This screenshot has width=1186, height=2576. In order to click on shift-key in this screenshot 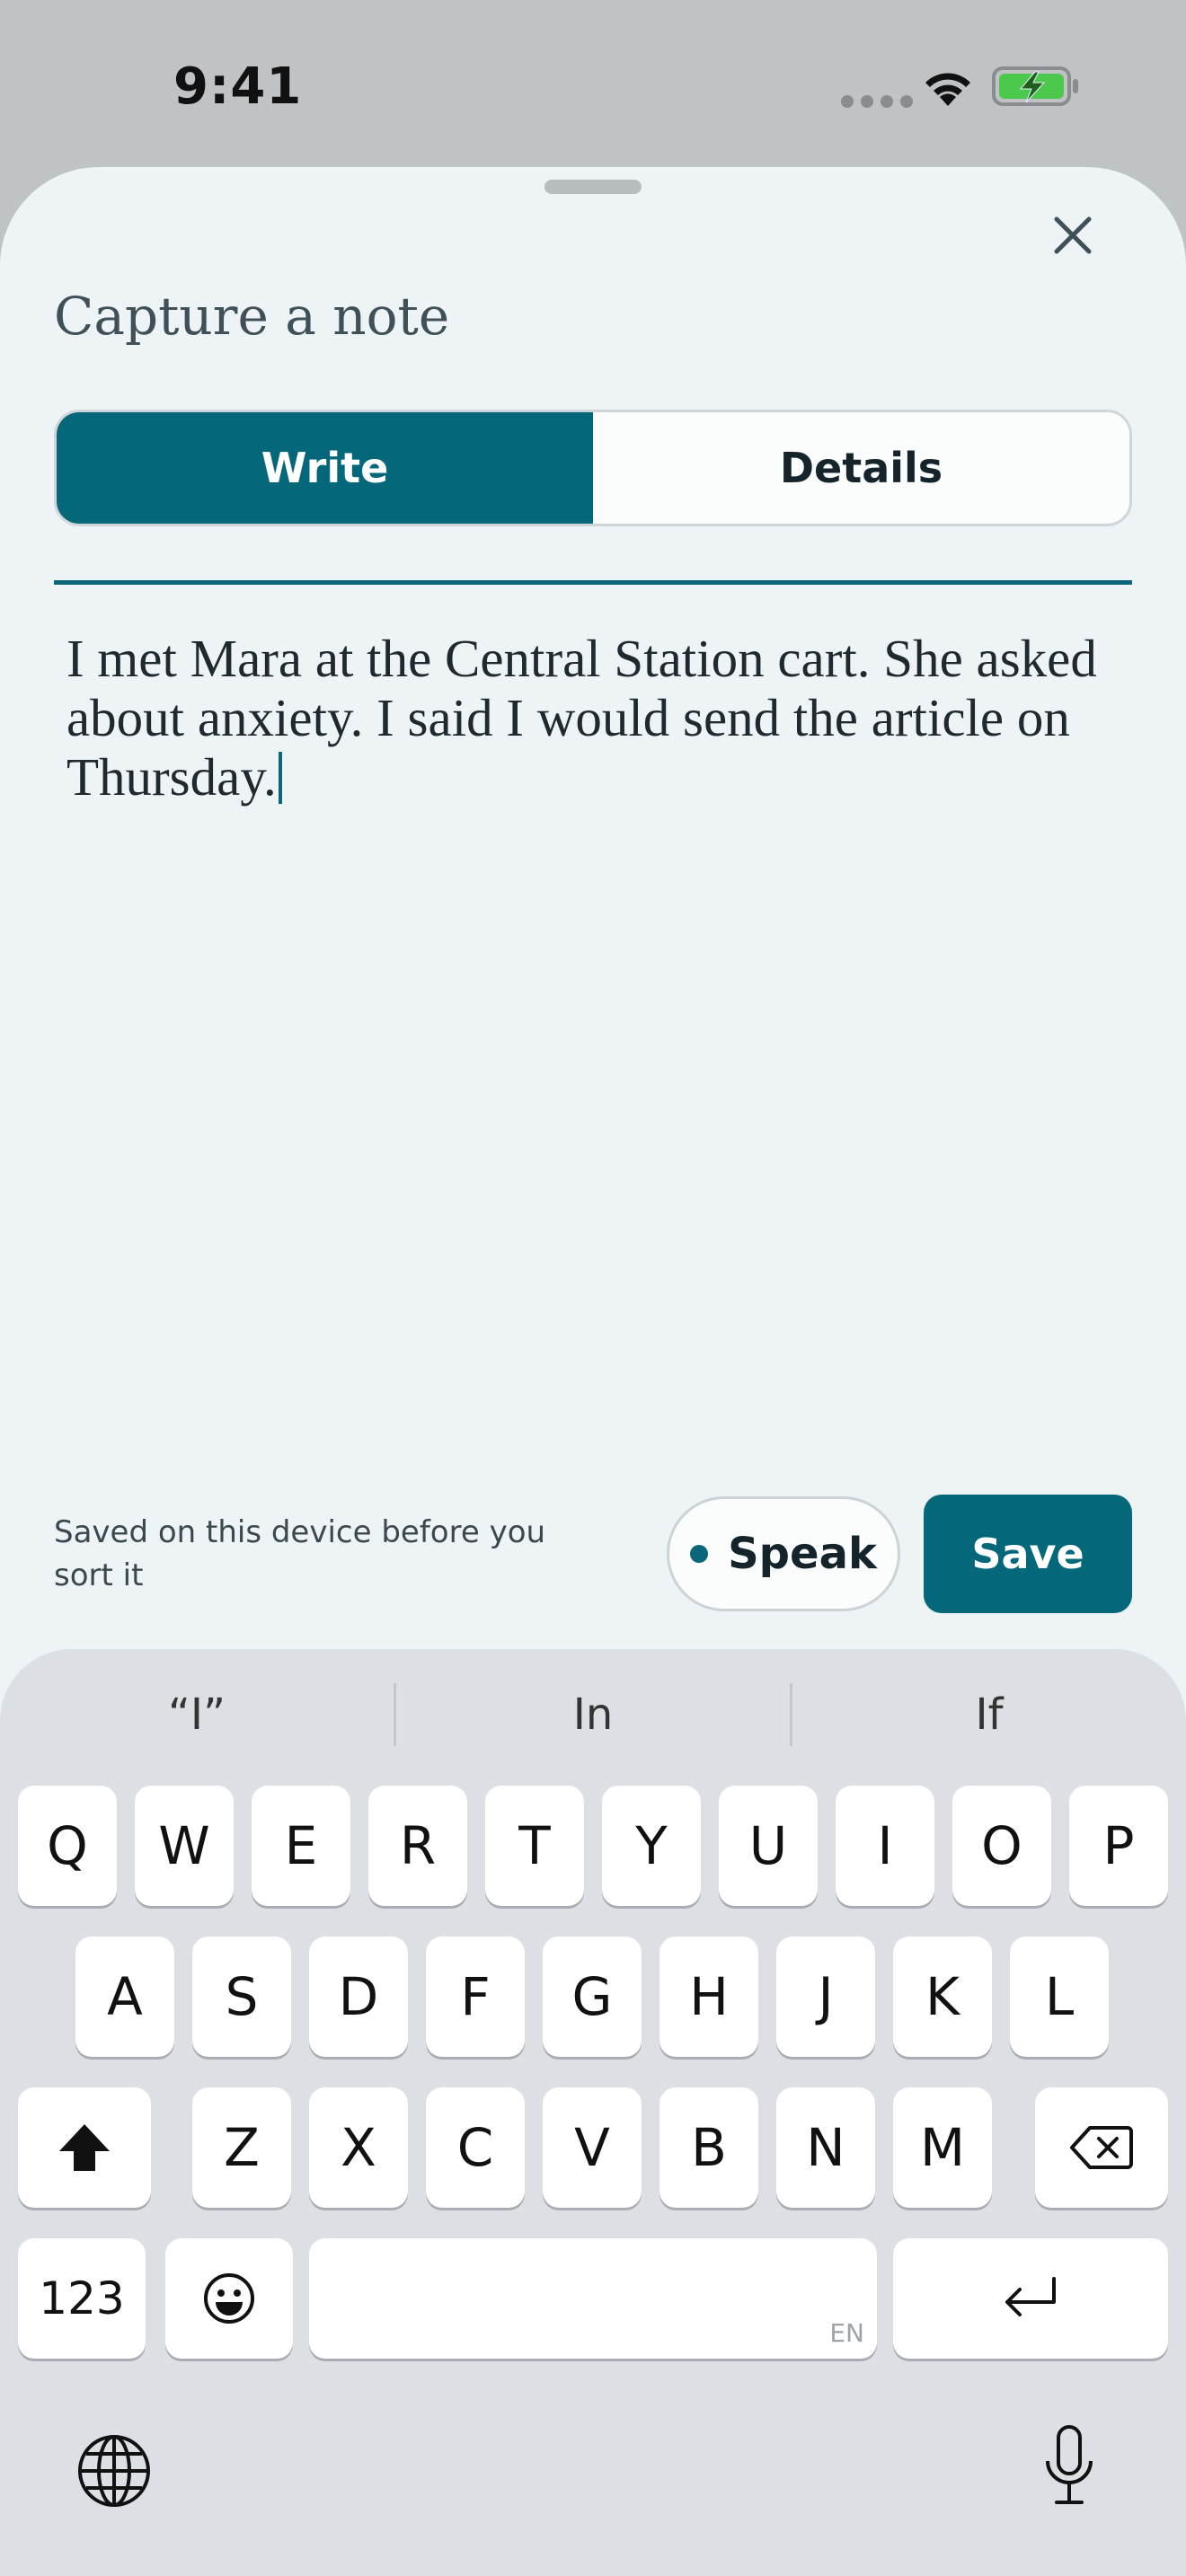, I will do `click(84, 2147)`.